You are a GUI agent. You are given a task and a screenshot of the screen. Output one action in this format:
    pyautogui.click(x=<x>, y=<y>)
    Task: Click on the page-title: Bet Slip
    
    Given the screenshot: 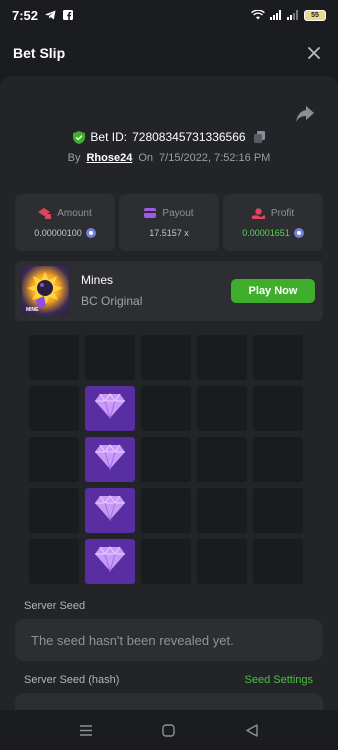 What is the action you would take?
    pyautogui.click(x=39, y=53)
    